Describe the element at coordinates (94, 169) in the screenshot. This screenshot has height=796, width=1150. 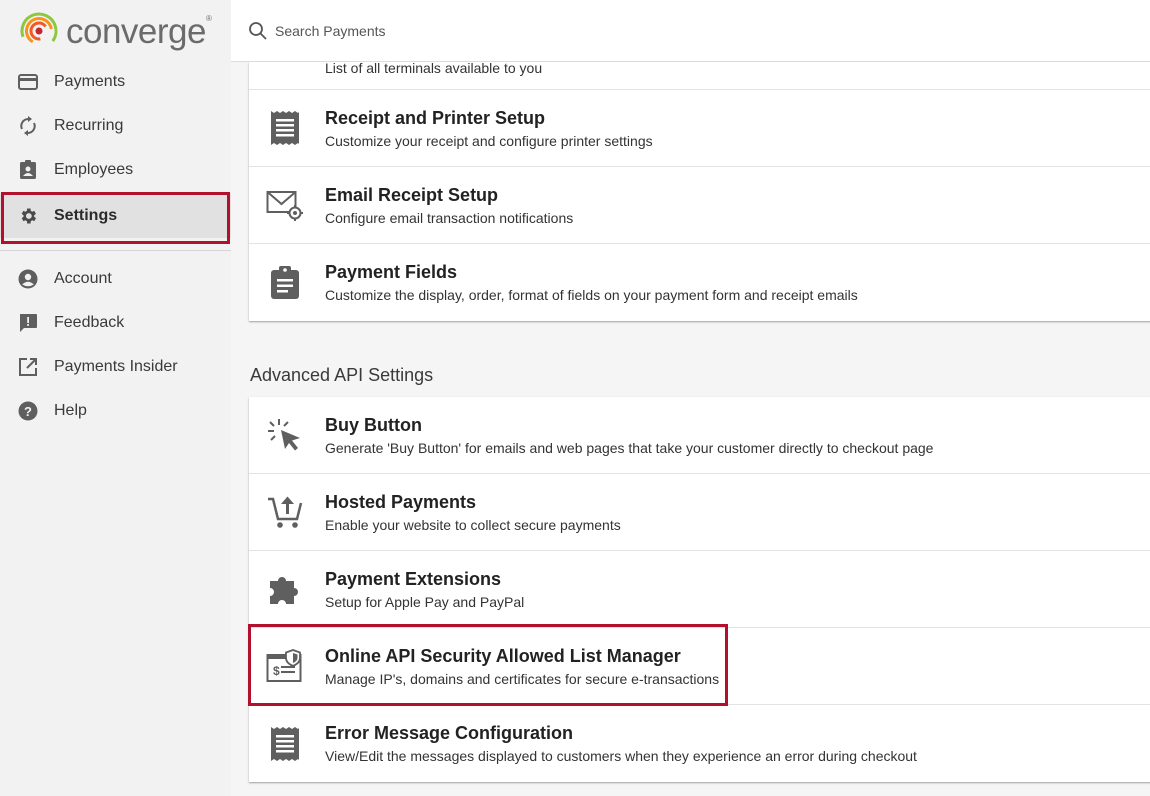
I see `sidebar-item-label: Employees` at that location.